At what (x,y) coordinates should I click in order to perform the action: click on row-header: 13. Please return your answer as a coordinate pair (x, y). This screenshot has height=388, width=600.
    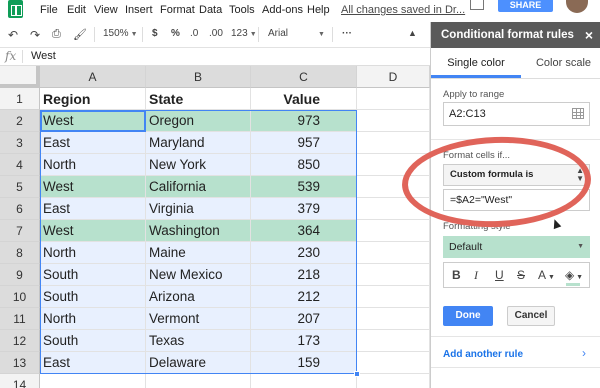
    Looking at the image, I should click on (20, 363).